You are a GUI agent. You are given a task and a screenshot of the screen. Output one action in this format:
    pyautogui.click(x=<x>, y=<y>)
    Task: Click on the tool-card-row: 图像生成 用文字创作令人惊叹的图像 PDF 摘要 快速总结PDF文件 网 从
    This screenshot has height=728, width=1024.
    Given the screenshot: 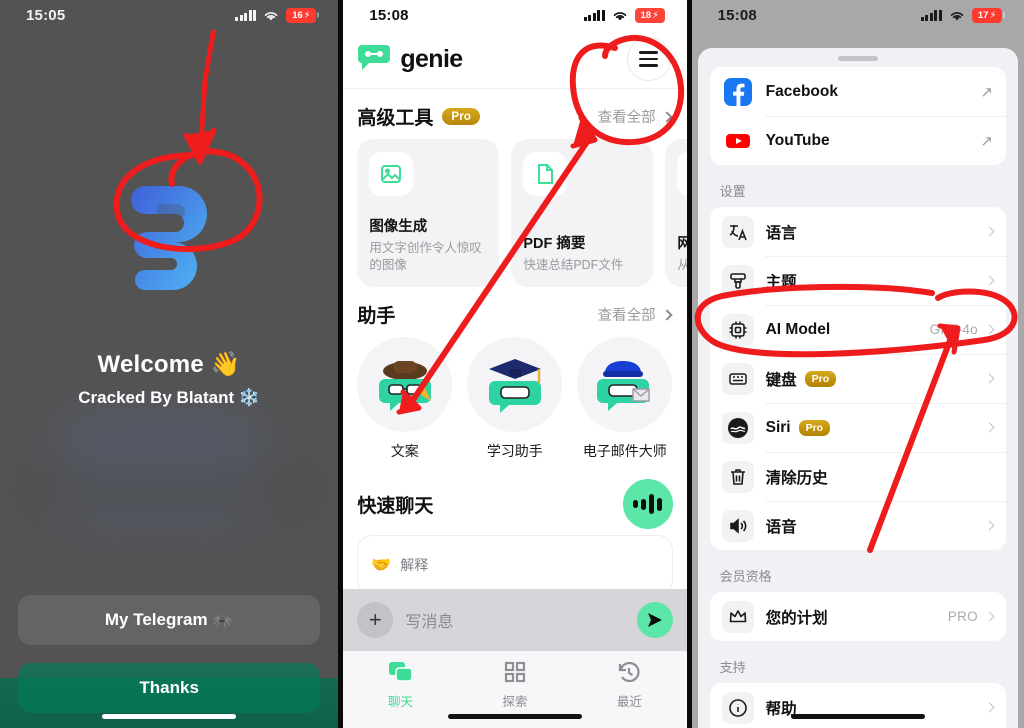 What is the action you would take?
    pyautogui.click(x=515, y=213)
    